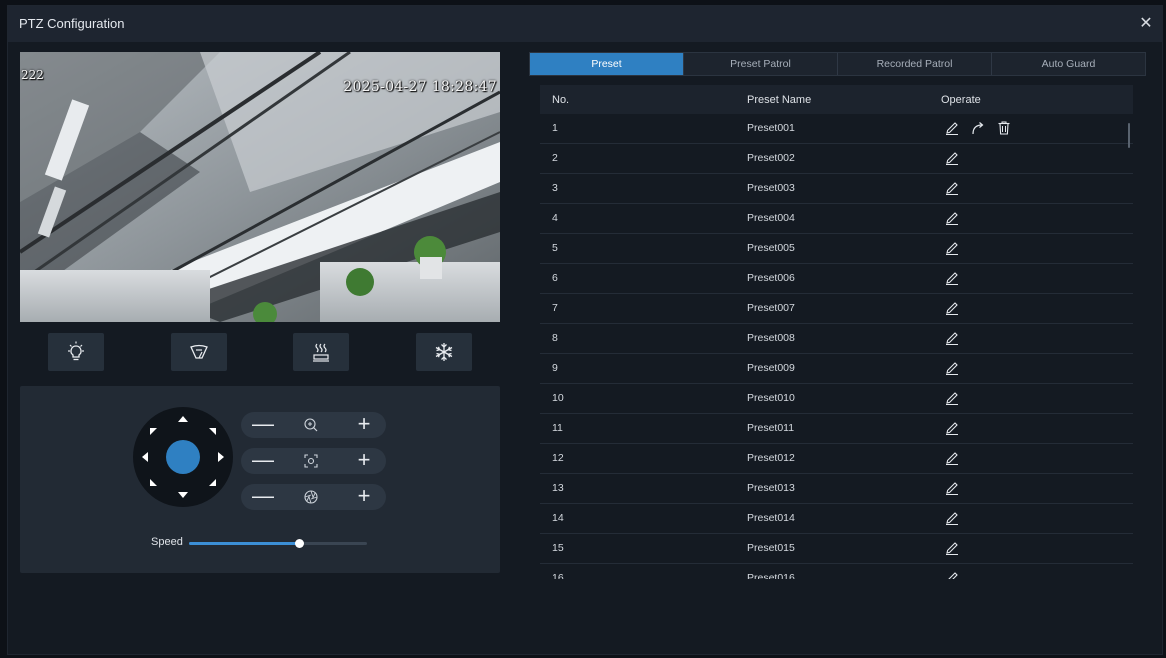  Describe the element at coordinates (558, 548) in the screenshot. I see `preset-number: 15` at that location.